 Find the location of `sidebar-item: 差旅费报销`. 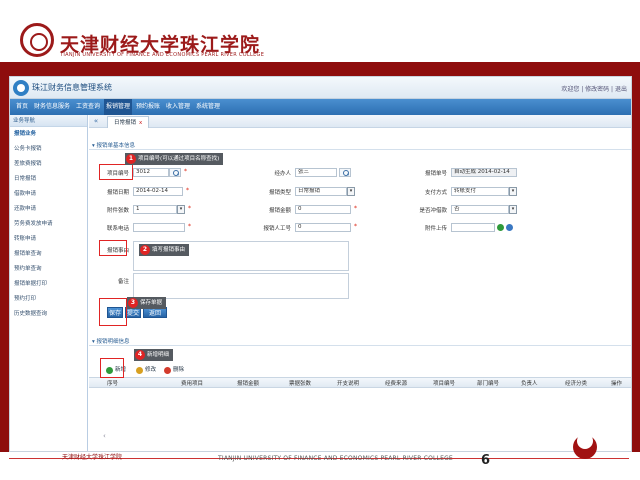

sidebar-item: 差旅费报销 is located at coordinates (48, 164).